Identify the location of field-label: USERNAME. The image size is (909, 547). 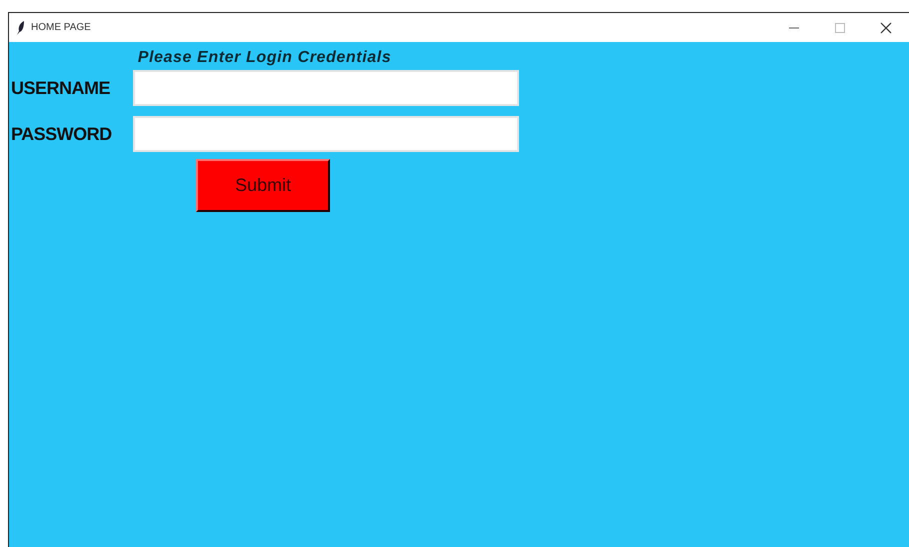
(61, 88).